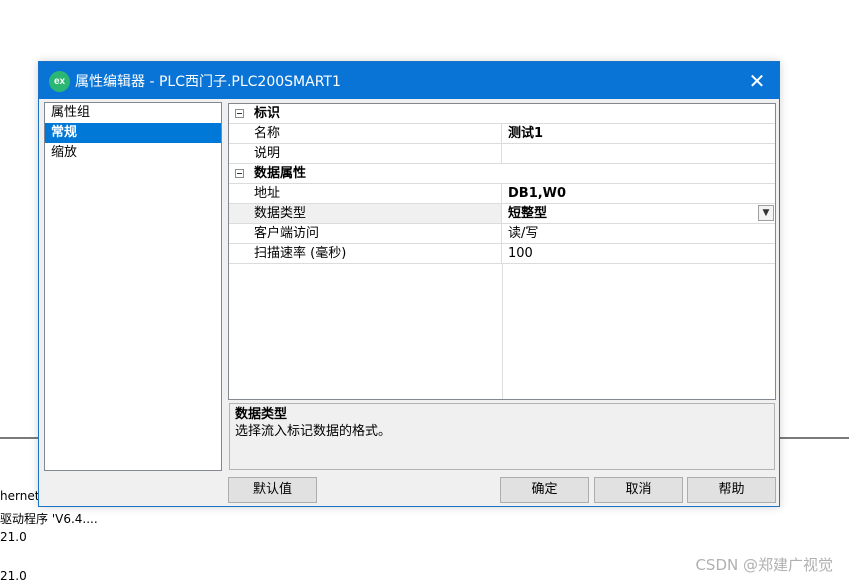 The height and width of the screenshot is (583, 849). I want to click on default-button: 默认值, so click(272, 490).